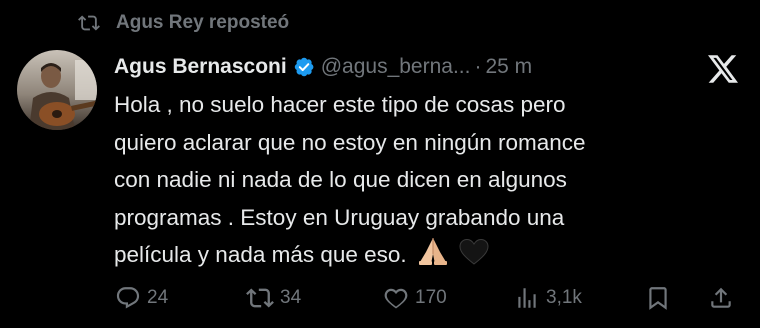 This screenshot has height=328, width=760. What do you see at coordinates (527, 298) in the screenshot?
I see `views-icon` at bounding box center [527, 298].